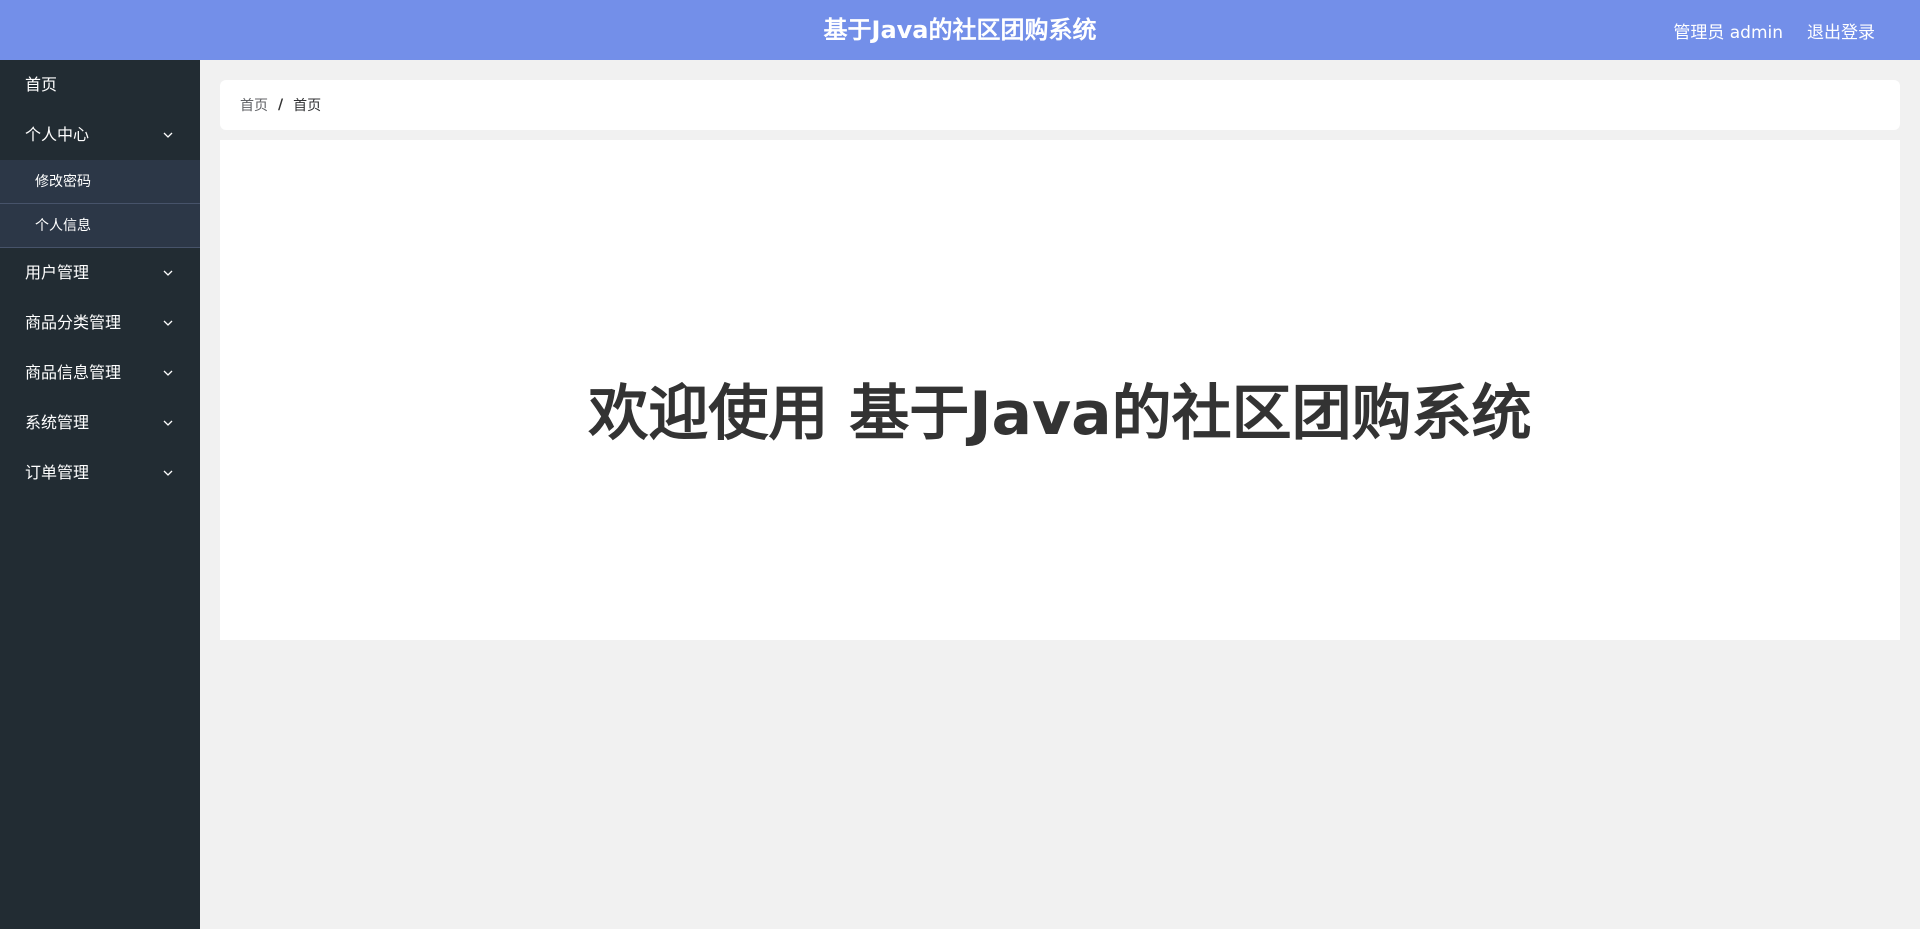 The width and height of the screenshot is (1920, 929). Describe the element at coordinates (57, 422) in the screenshot. I see `sidebar-item-label: 系统管理` at that location.